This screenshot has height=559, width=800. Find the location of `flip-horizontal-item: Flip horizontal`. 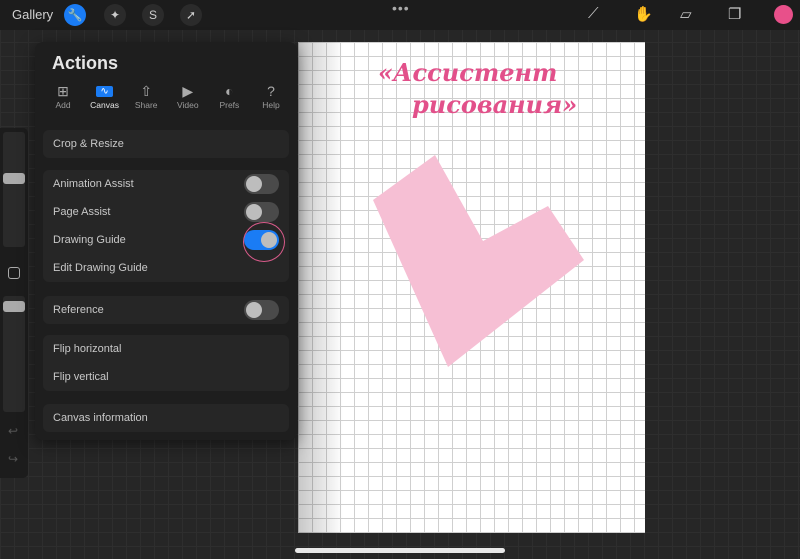

flip-horizontal-item: Flip horizontal is located at coordinates (166, 349).